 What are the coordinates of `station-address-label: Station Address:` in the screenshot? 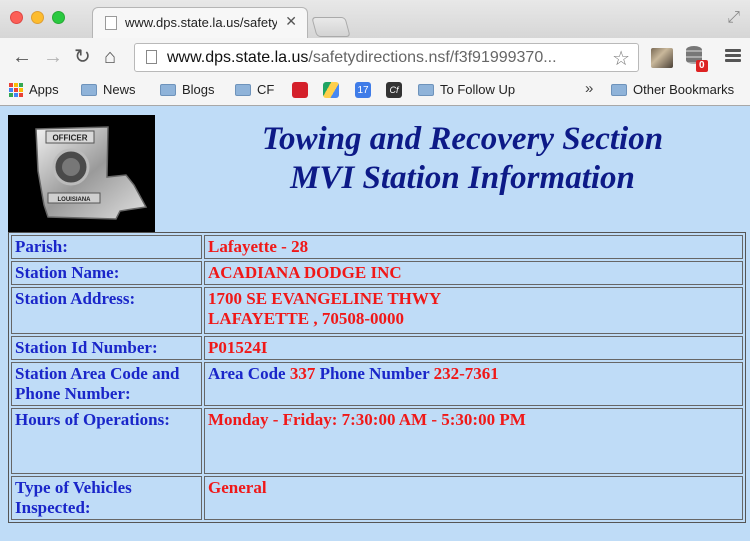 It's located at (106, 310).